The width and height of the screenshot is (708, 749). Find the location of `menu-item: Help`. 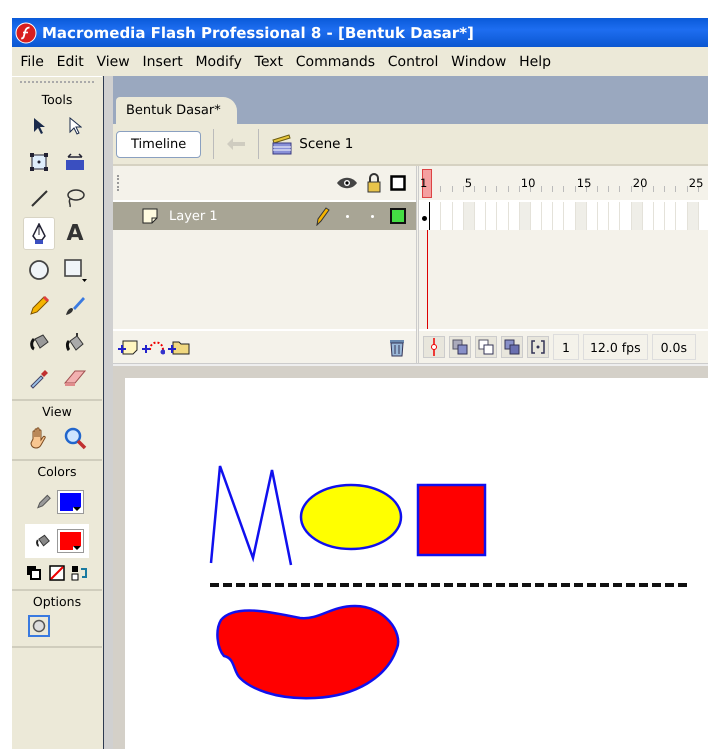

menu-item: Help is located at coordinates (535, 62).